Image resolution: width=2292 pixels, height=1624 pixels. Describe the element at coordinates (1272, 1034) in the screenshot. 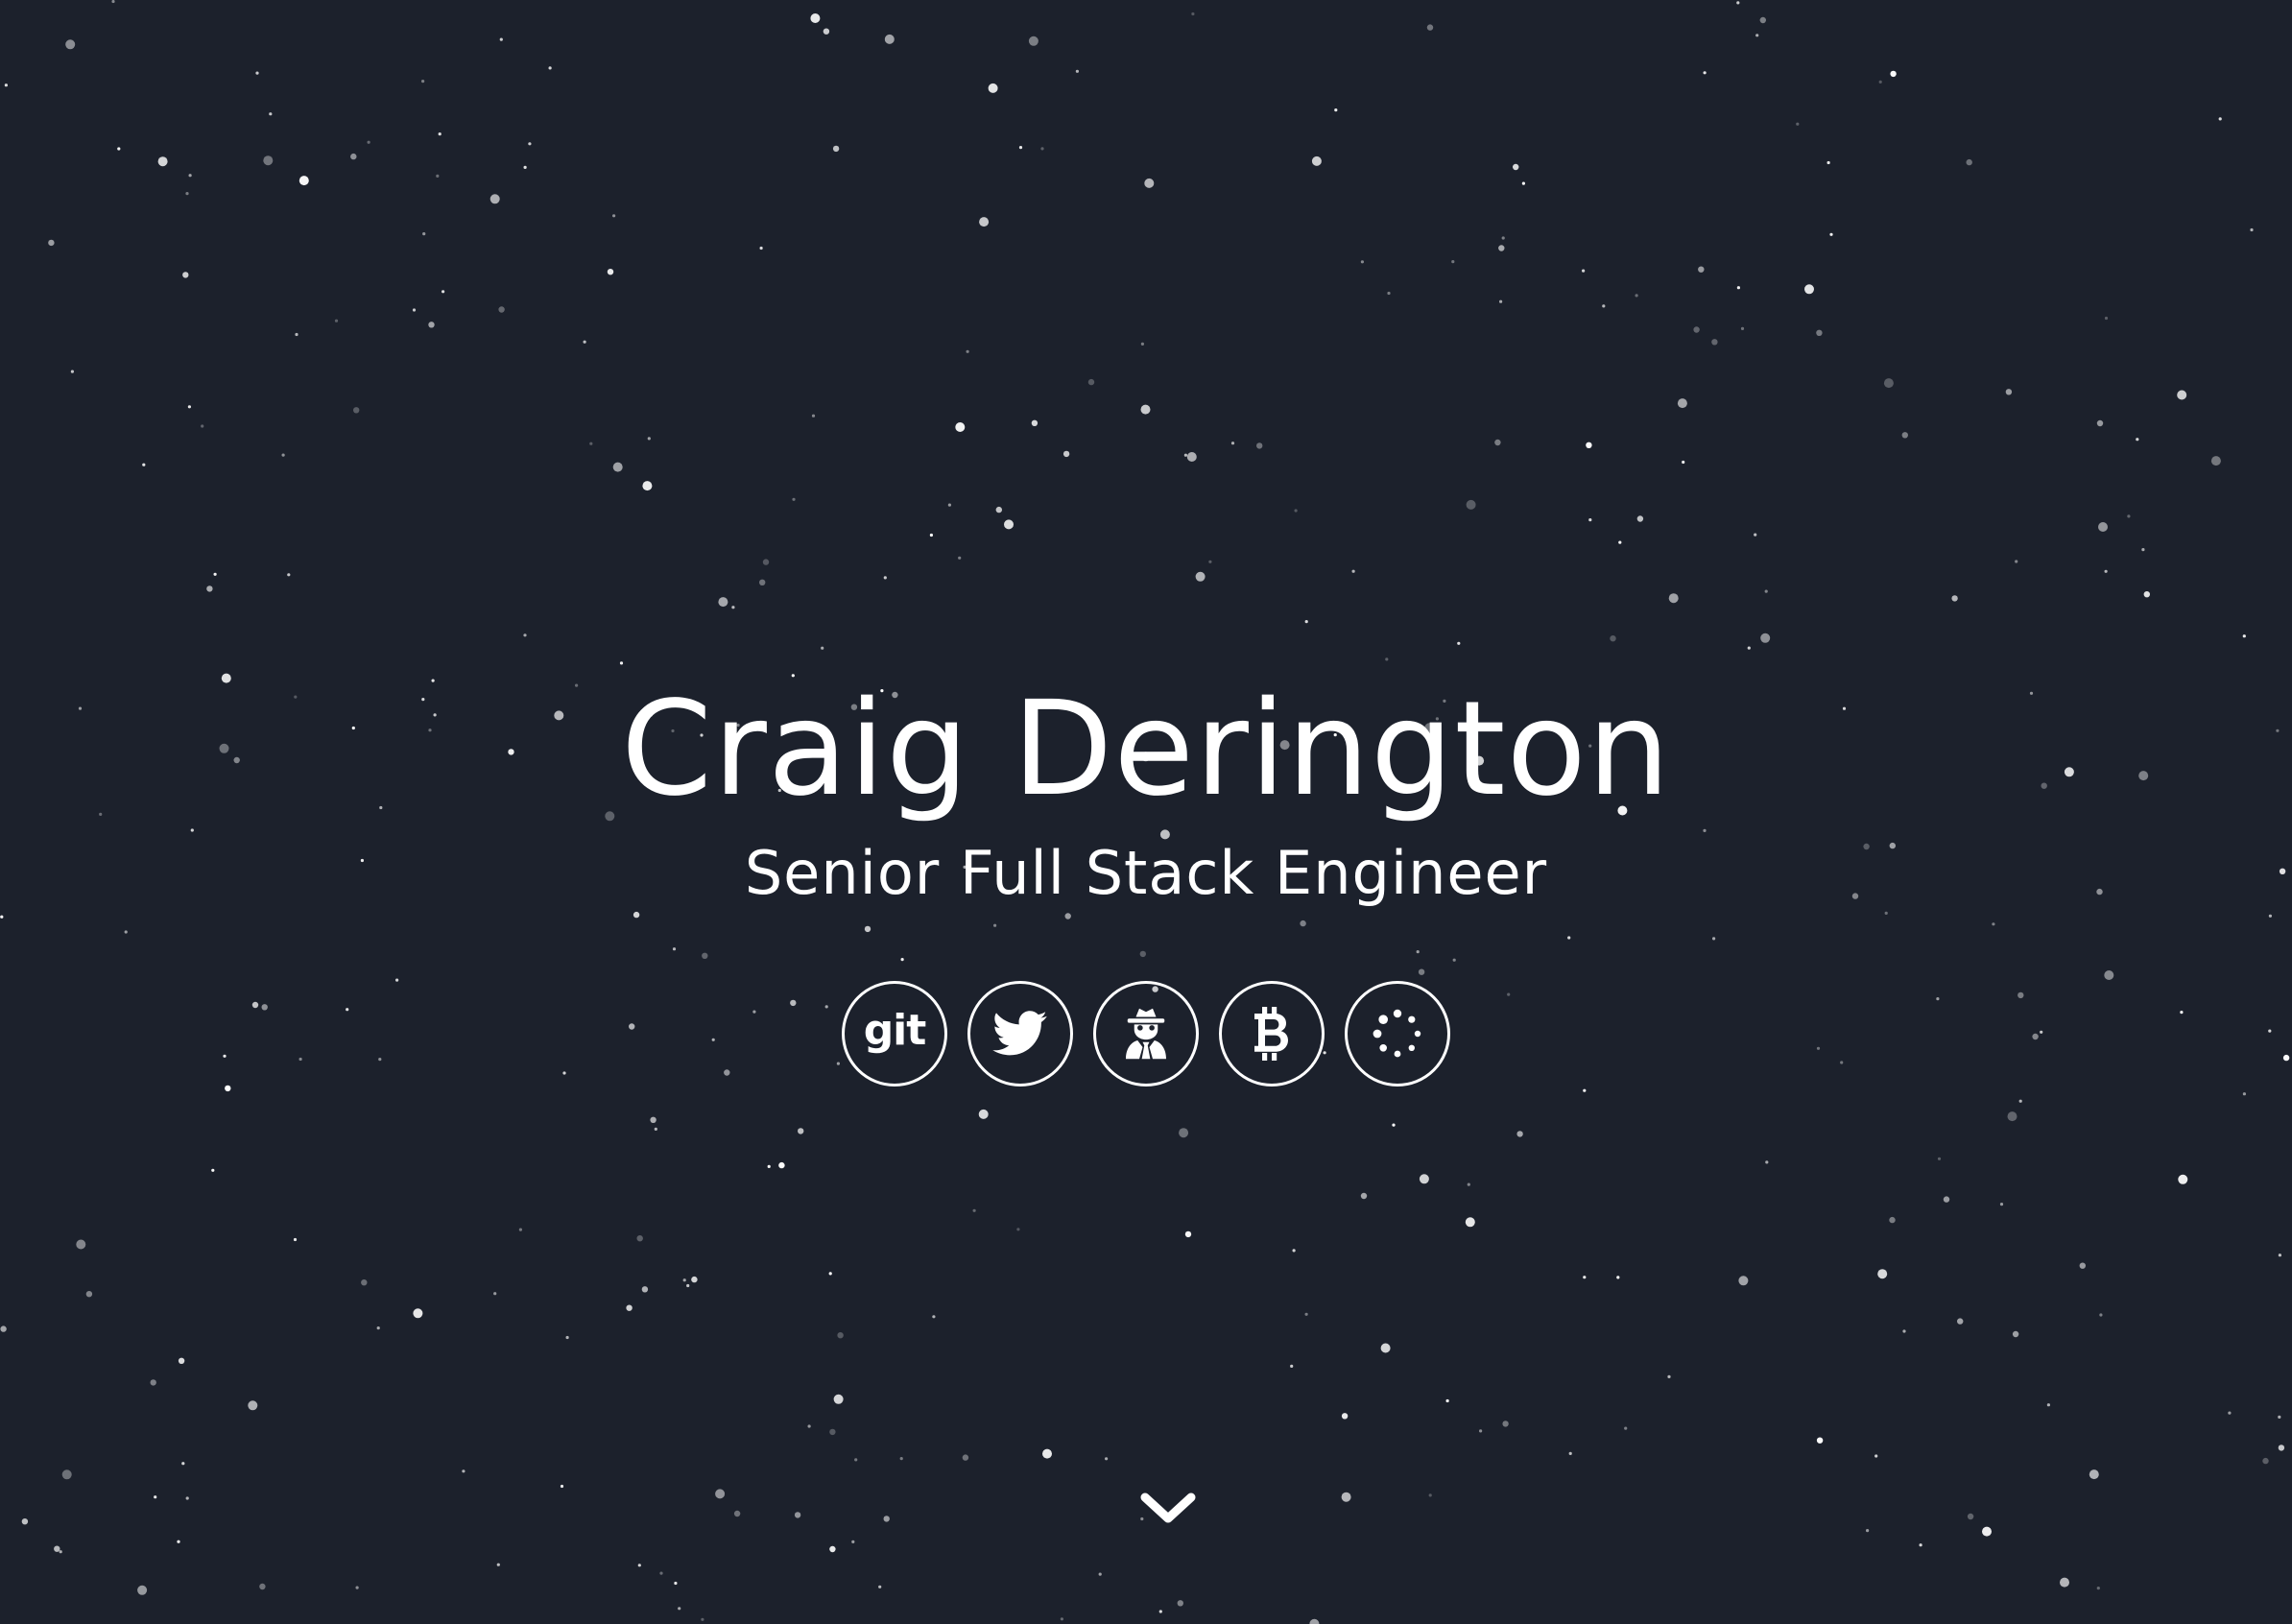

I see `bitcoin-link` at that location.